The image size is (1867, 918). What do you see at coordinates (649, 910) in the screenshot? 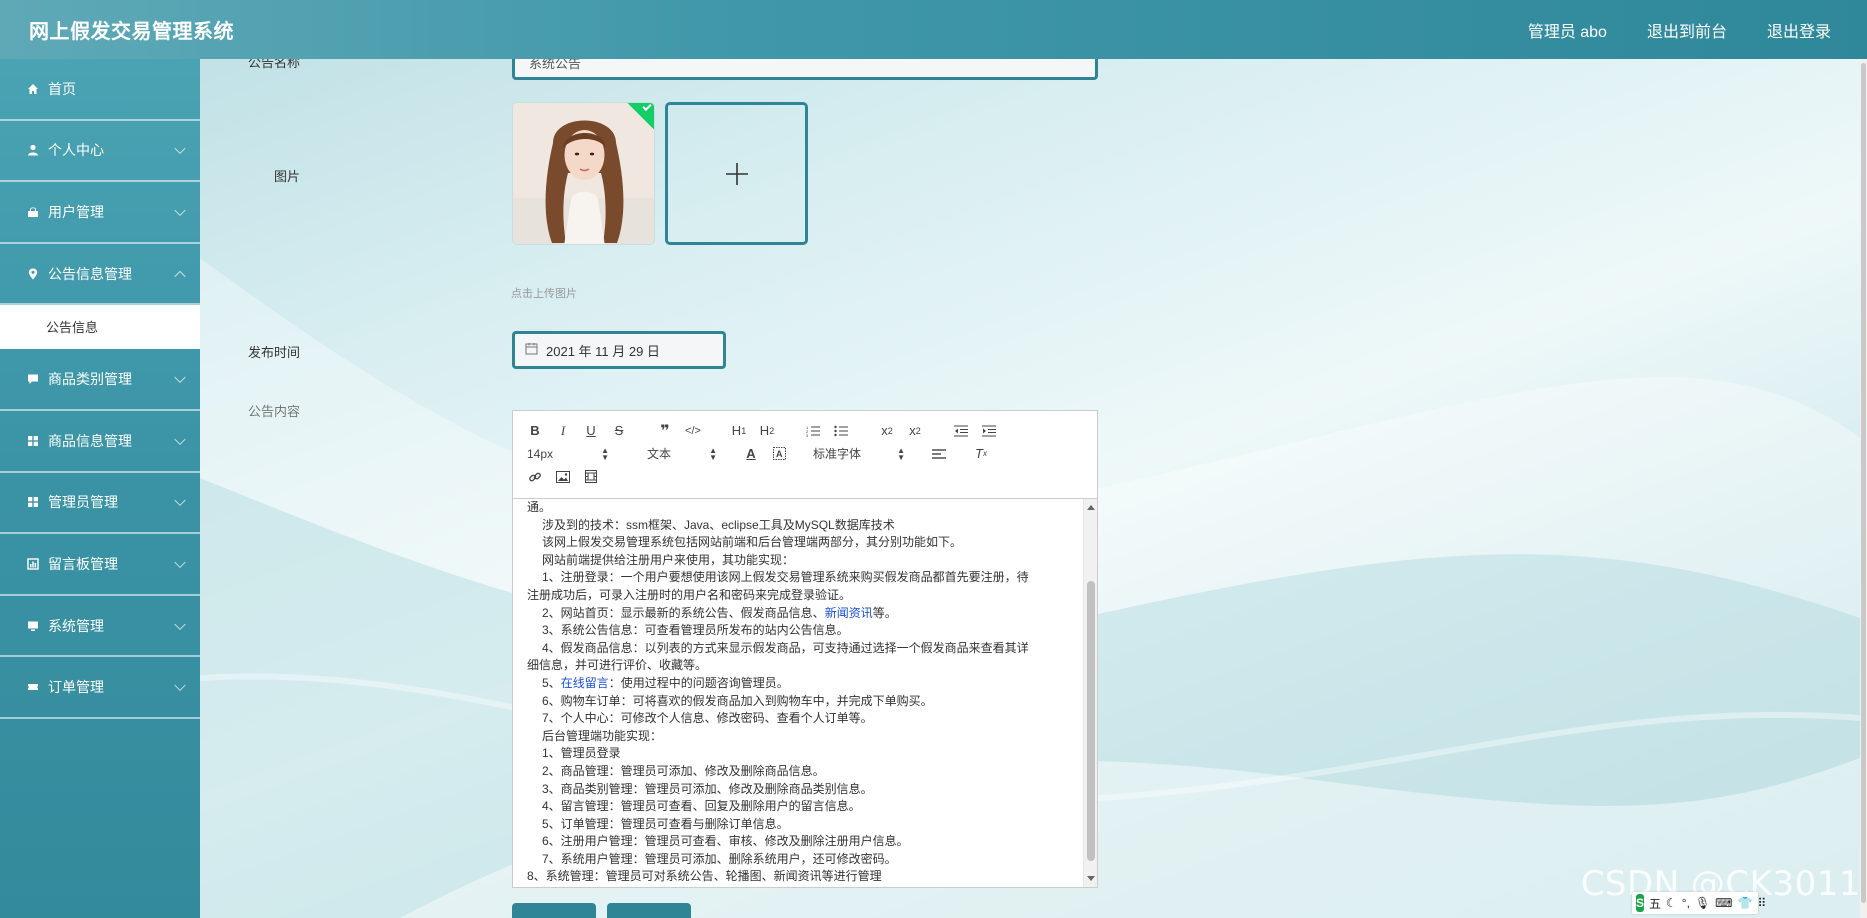
I see `cancel-button` at bounding box center [649, 910].